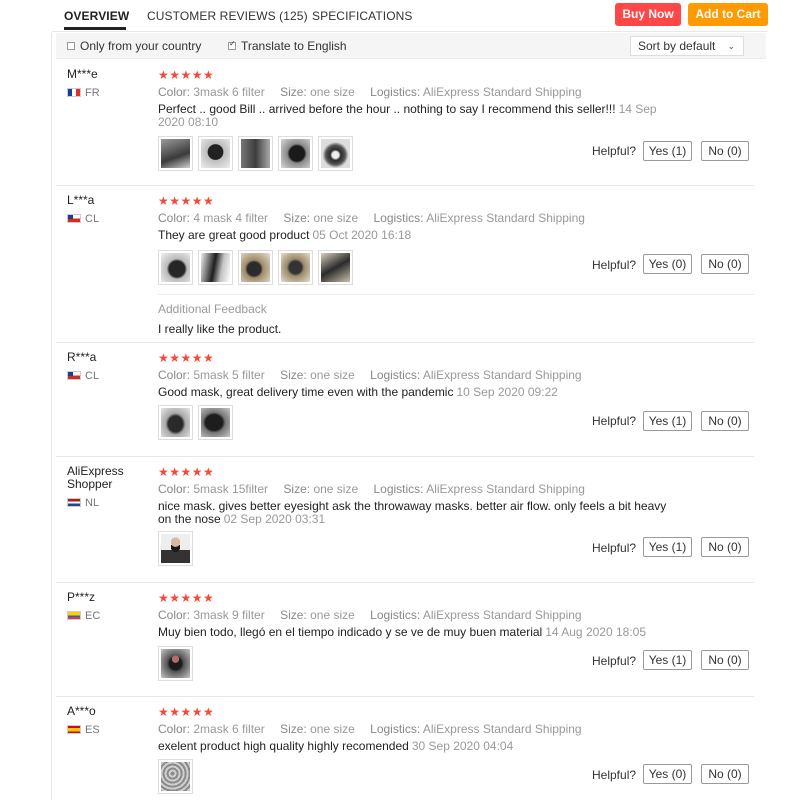  I want to click on additional-feedback-divider, so click(456, 294).